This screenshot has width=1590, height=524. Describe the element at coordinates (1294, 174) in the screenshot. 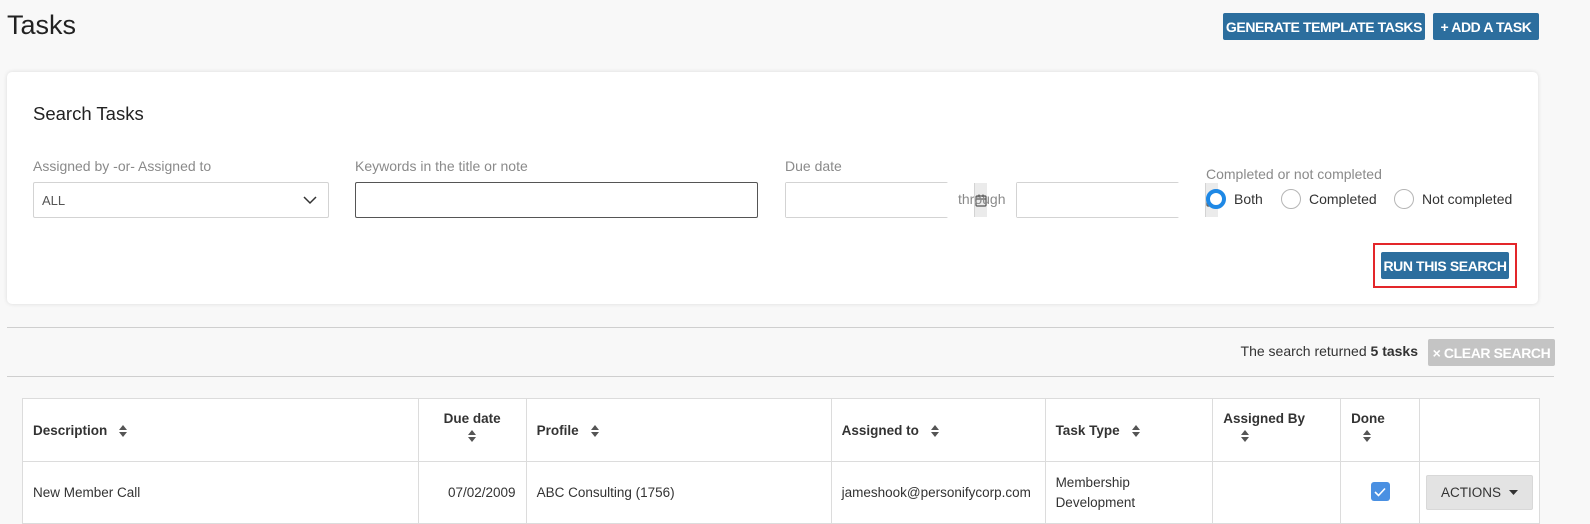

I see `completed-label: Completed or not completed` at that location.